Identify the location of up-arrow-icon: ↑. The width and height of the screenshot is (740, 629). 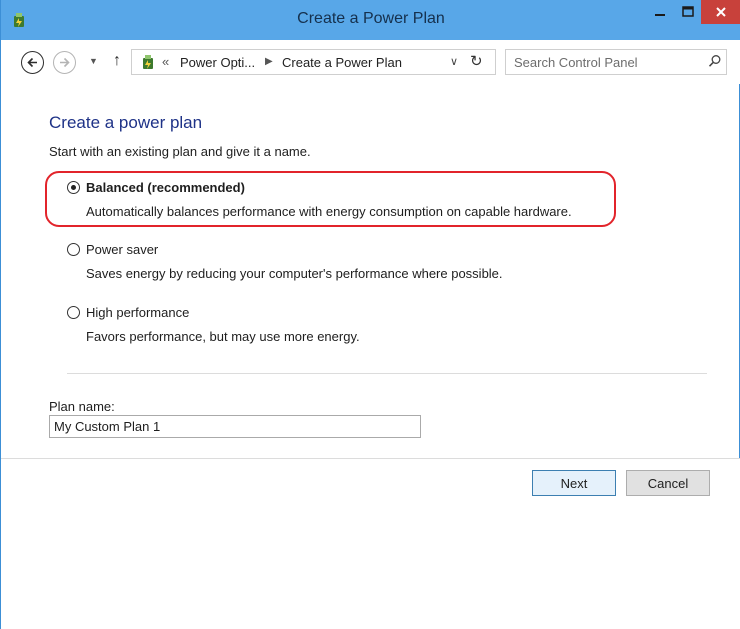
(117, 61).